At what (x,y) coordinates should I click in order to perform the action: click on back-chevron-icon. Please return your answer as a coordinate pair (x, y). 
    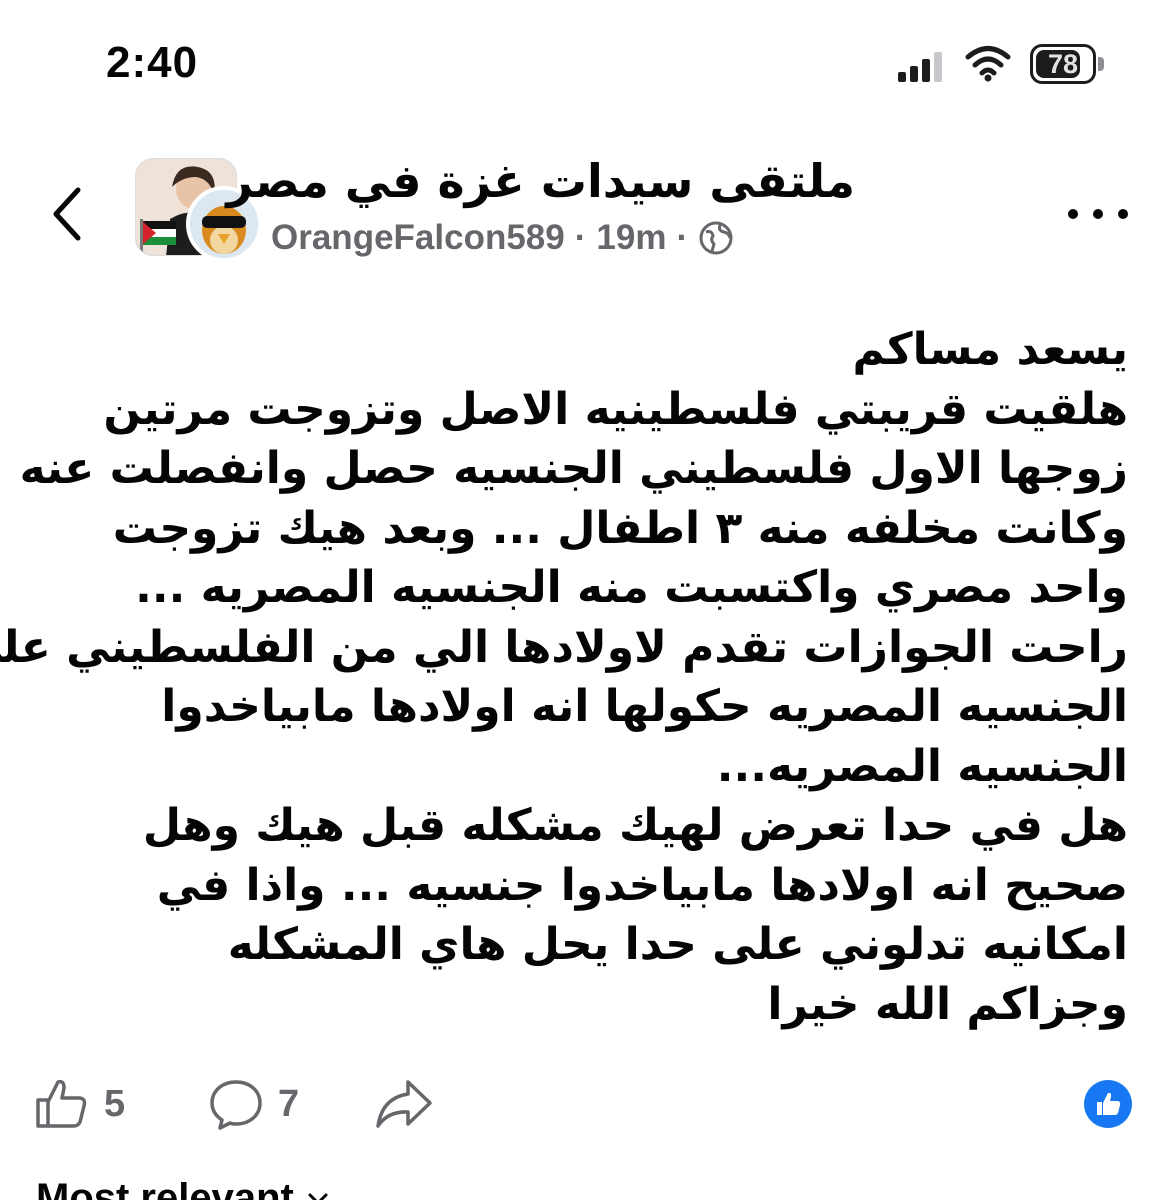
    Looking at the image, I should click on (66, 214).